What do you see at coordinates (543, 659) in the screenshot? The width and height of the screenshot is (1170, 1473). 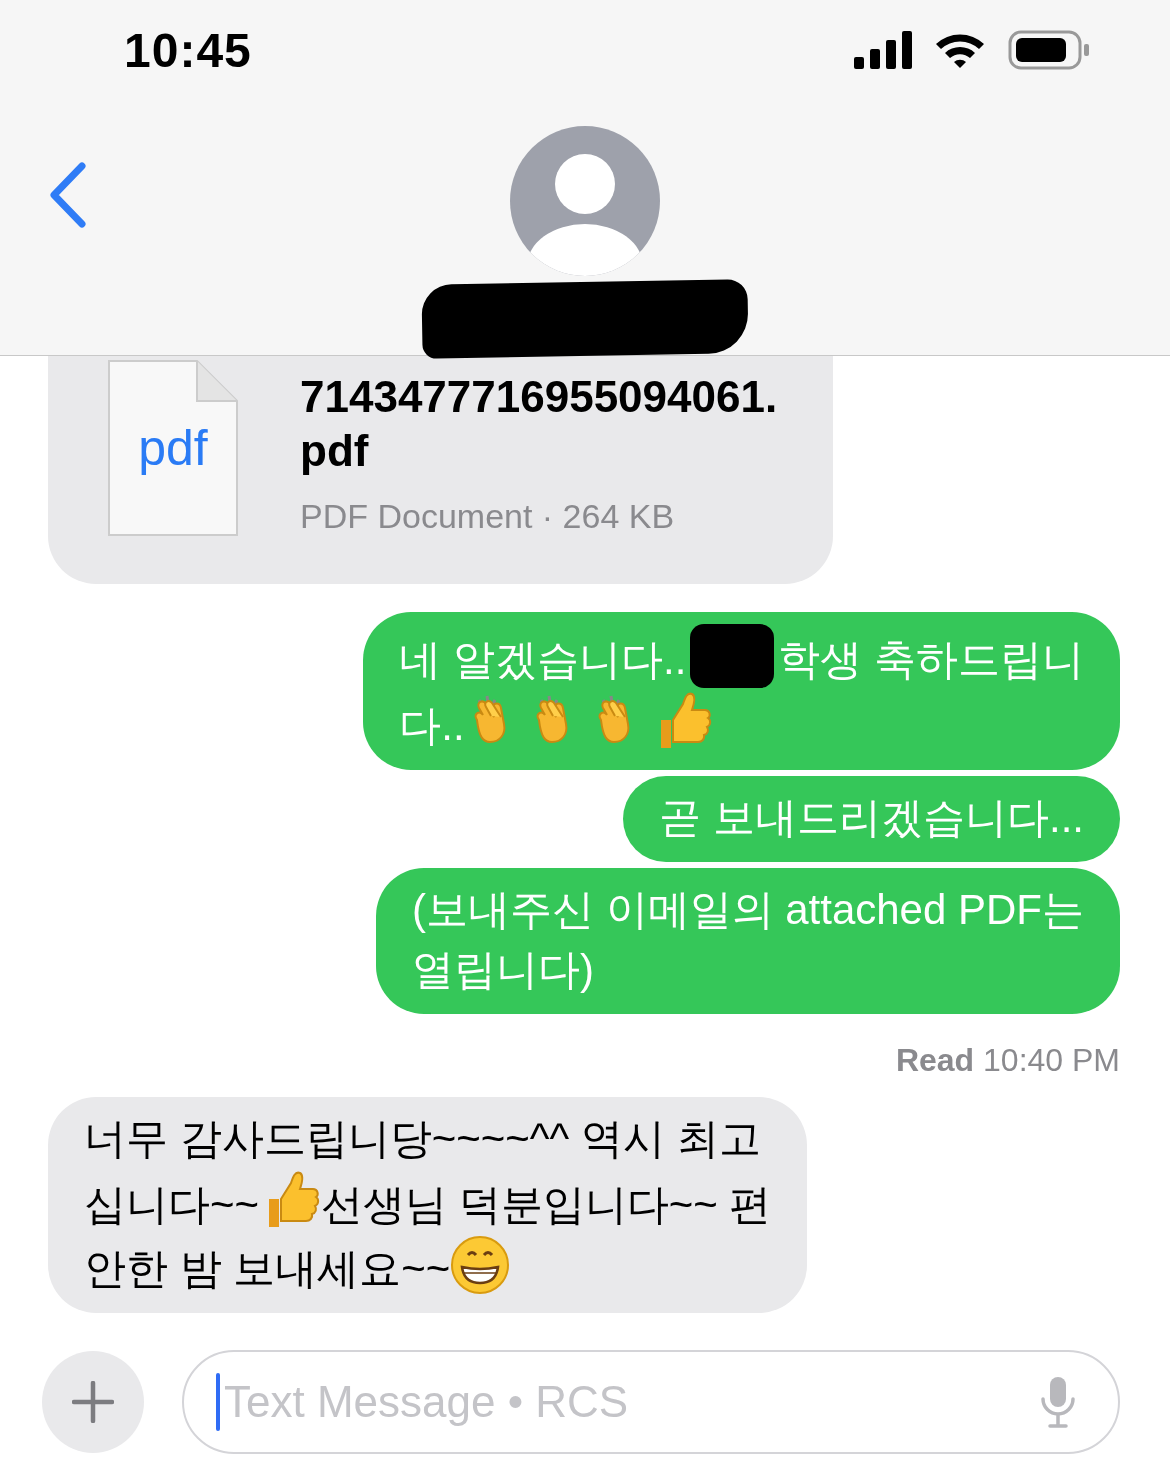 I see `message-text: 네 알겠습니다..` at bounding box center [543, 659].